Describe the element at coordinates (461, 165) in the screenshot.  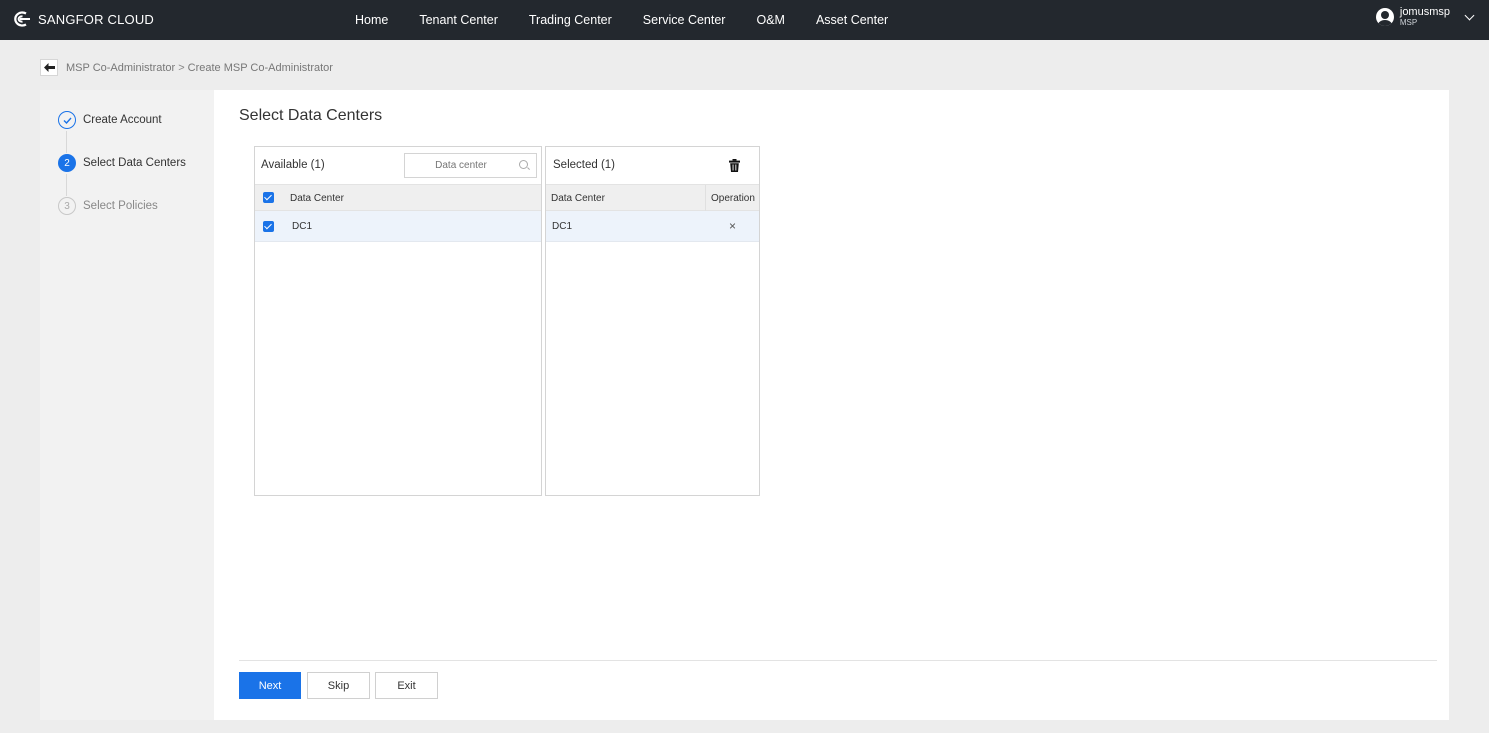
I see `data-center-search-input` at that location.